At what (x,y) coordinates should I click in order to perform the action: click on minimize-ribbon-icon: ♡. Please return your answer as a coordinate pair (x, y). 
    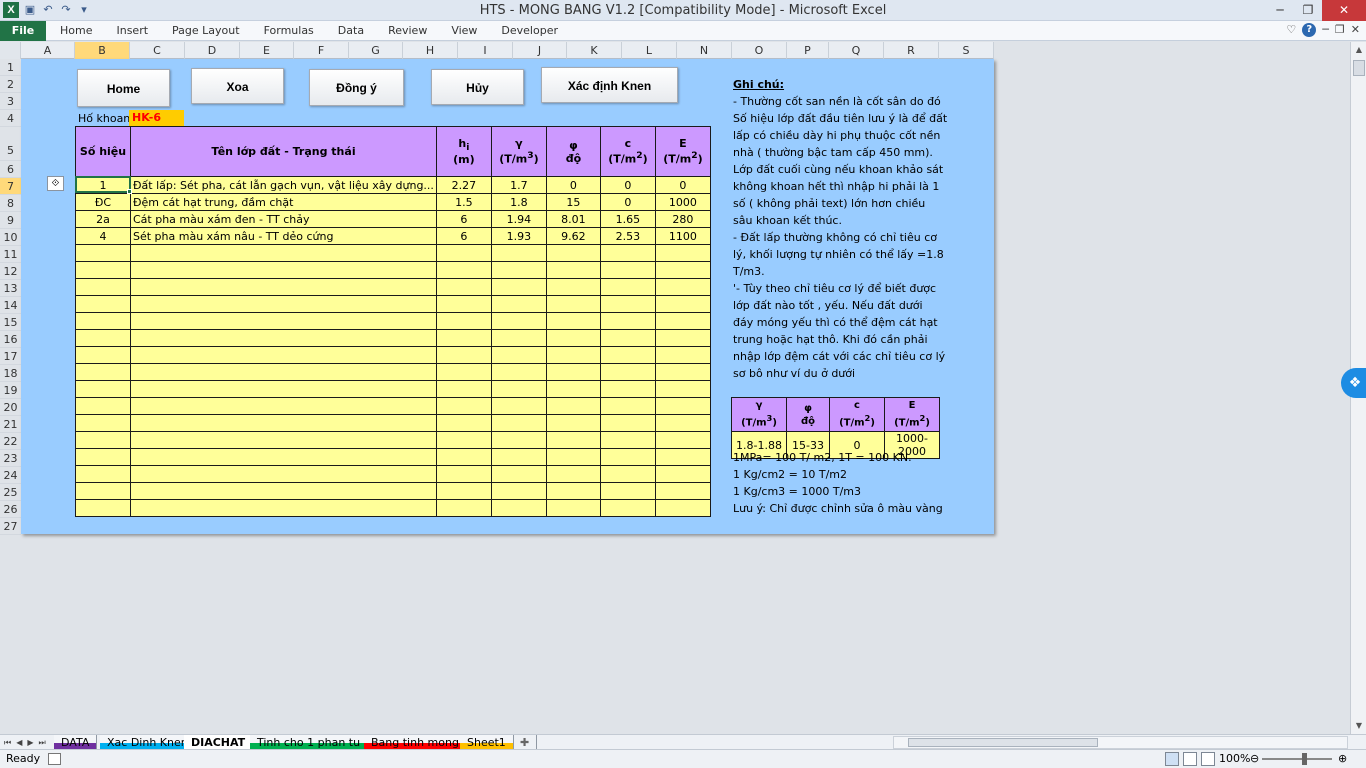
    Looking at the image, I should click on (1291, 30).